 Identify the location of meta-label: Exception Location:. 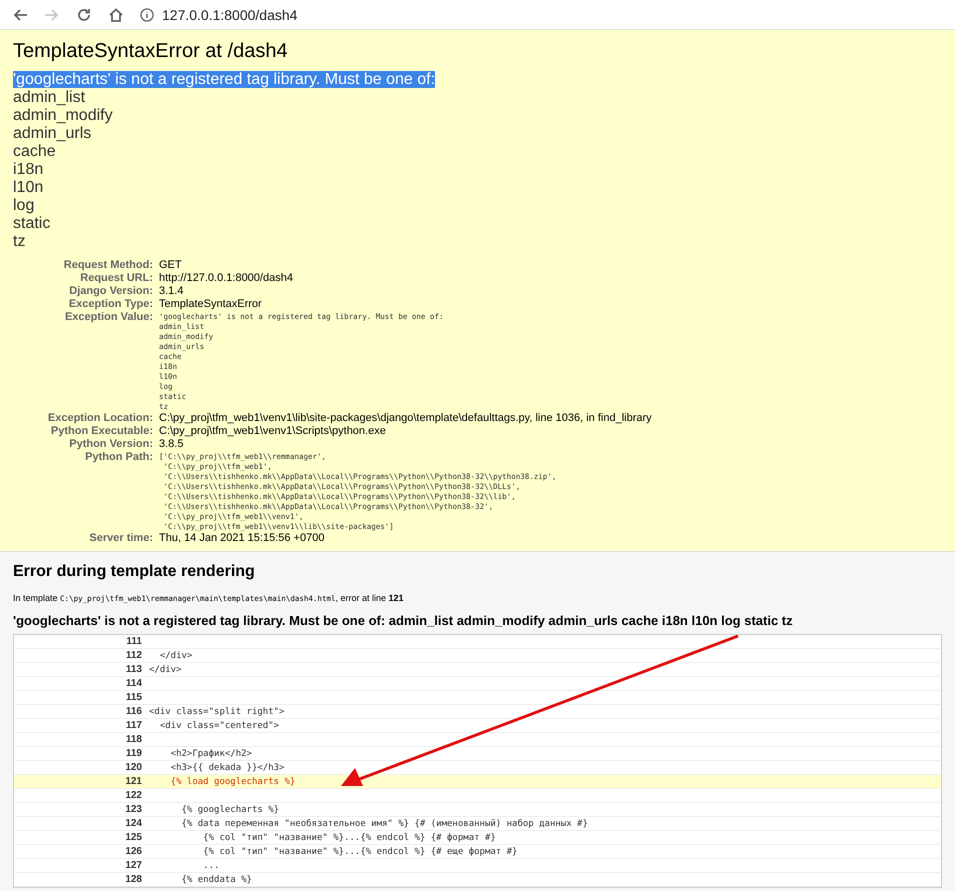
(100, 418).